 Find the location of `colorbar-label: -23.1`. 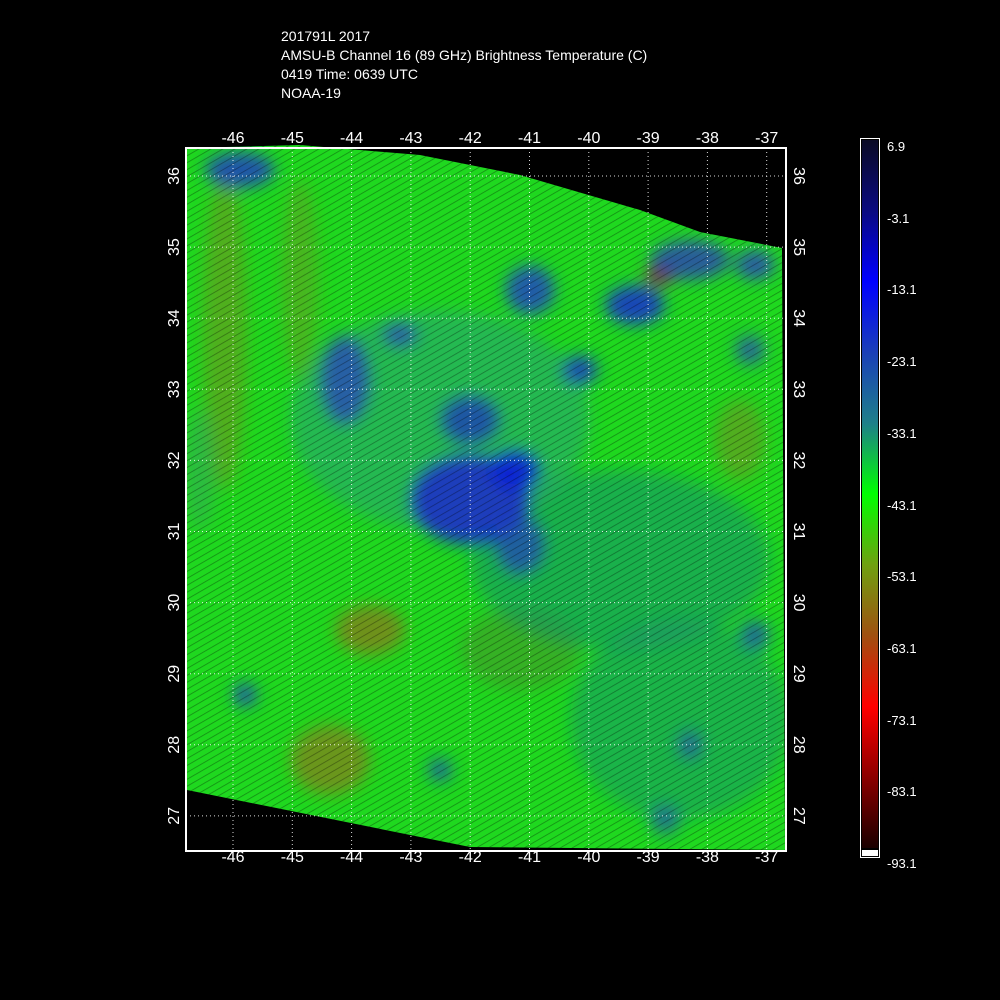

colorbar-label: -23.1 is located at coordinates (902, 362).